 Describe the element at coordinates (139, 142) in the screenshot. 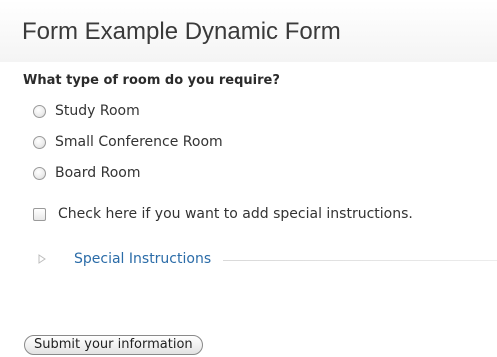

I see `radio-label: Small Conference Room` at that location.